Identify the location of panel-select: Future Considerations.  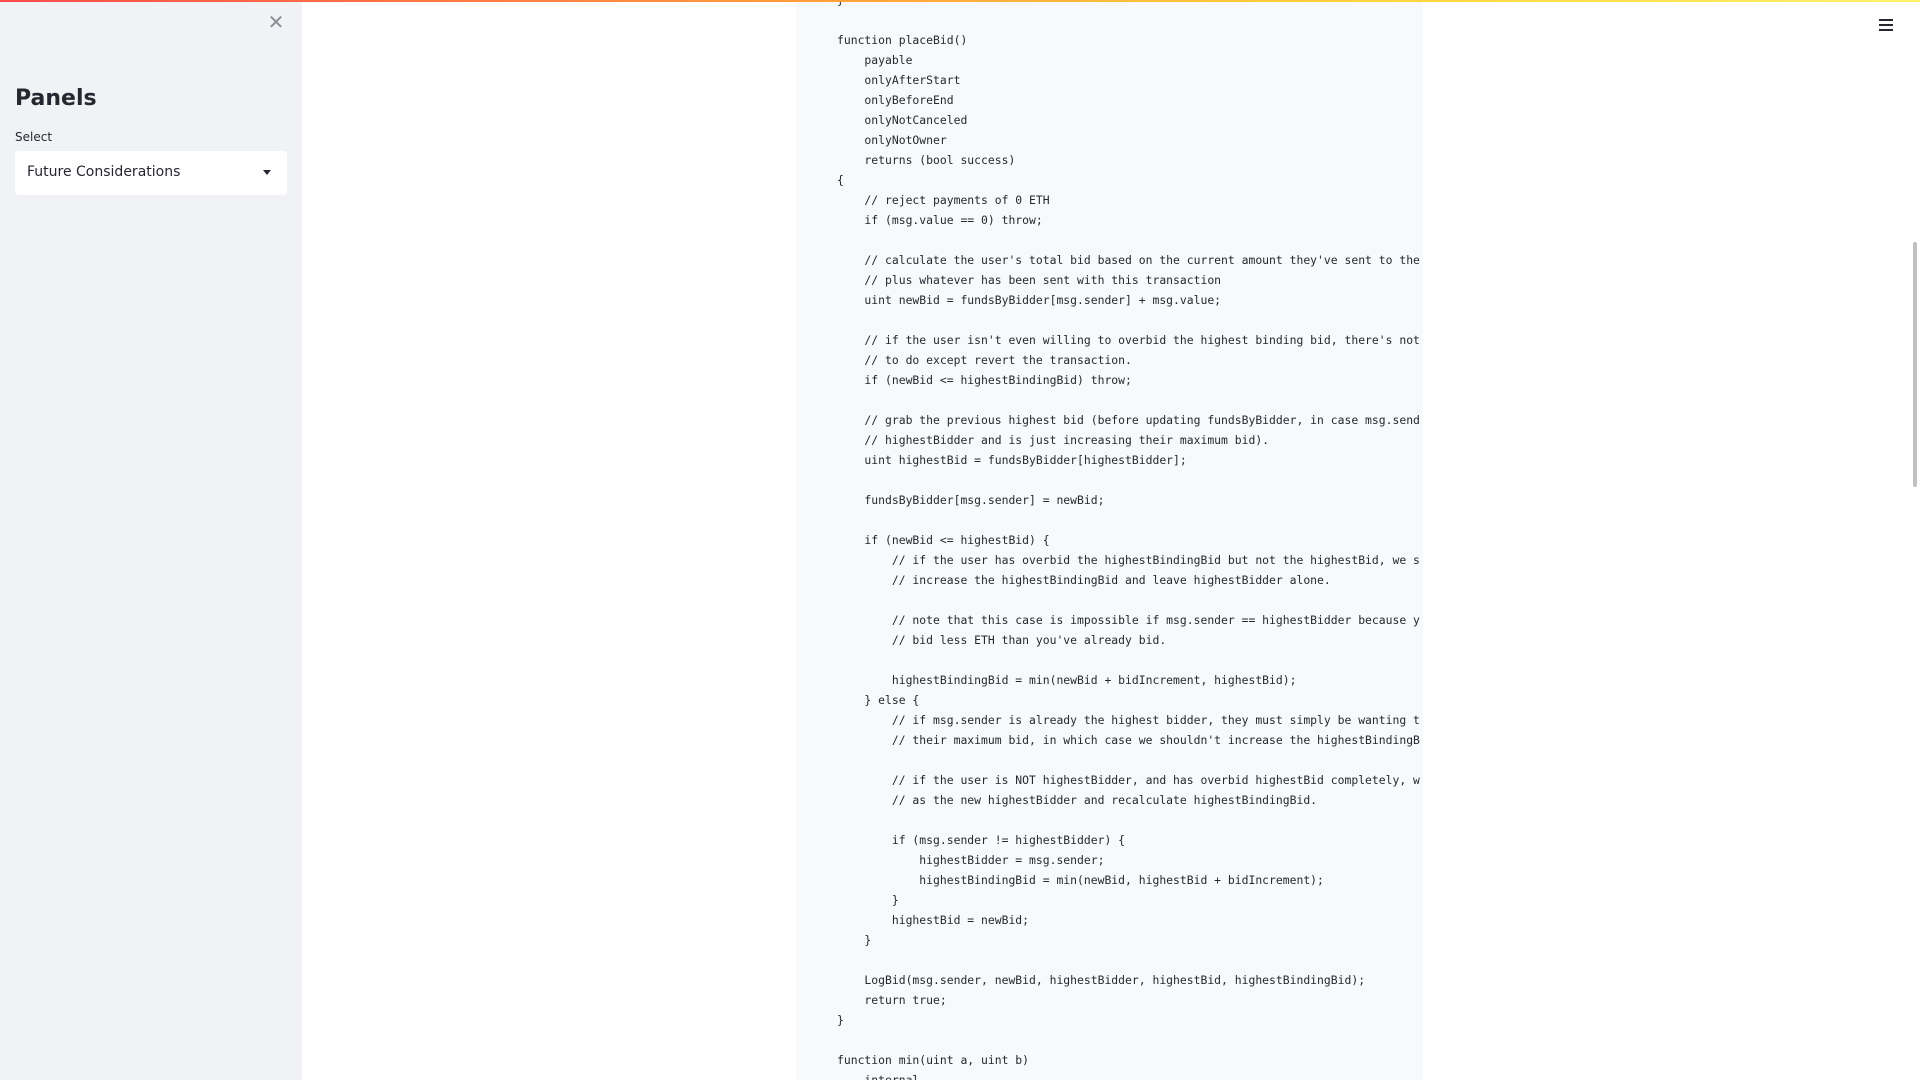
(151, 173).